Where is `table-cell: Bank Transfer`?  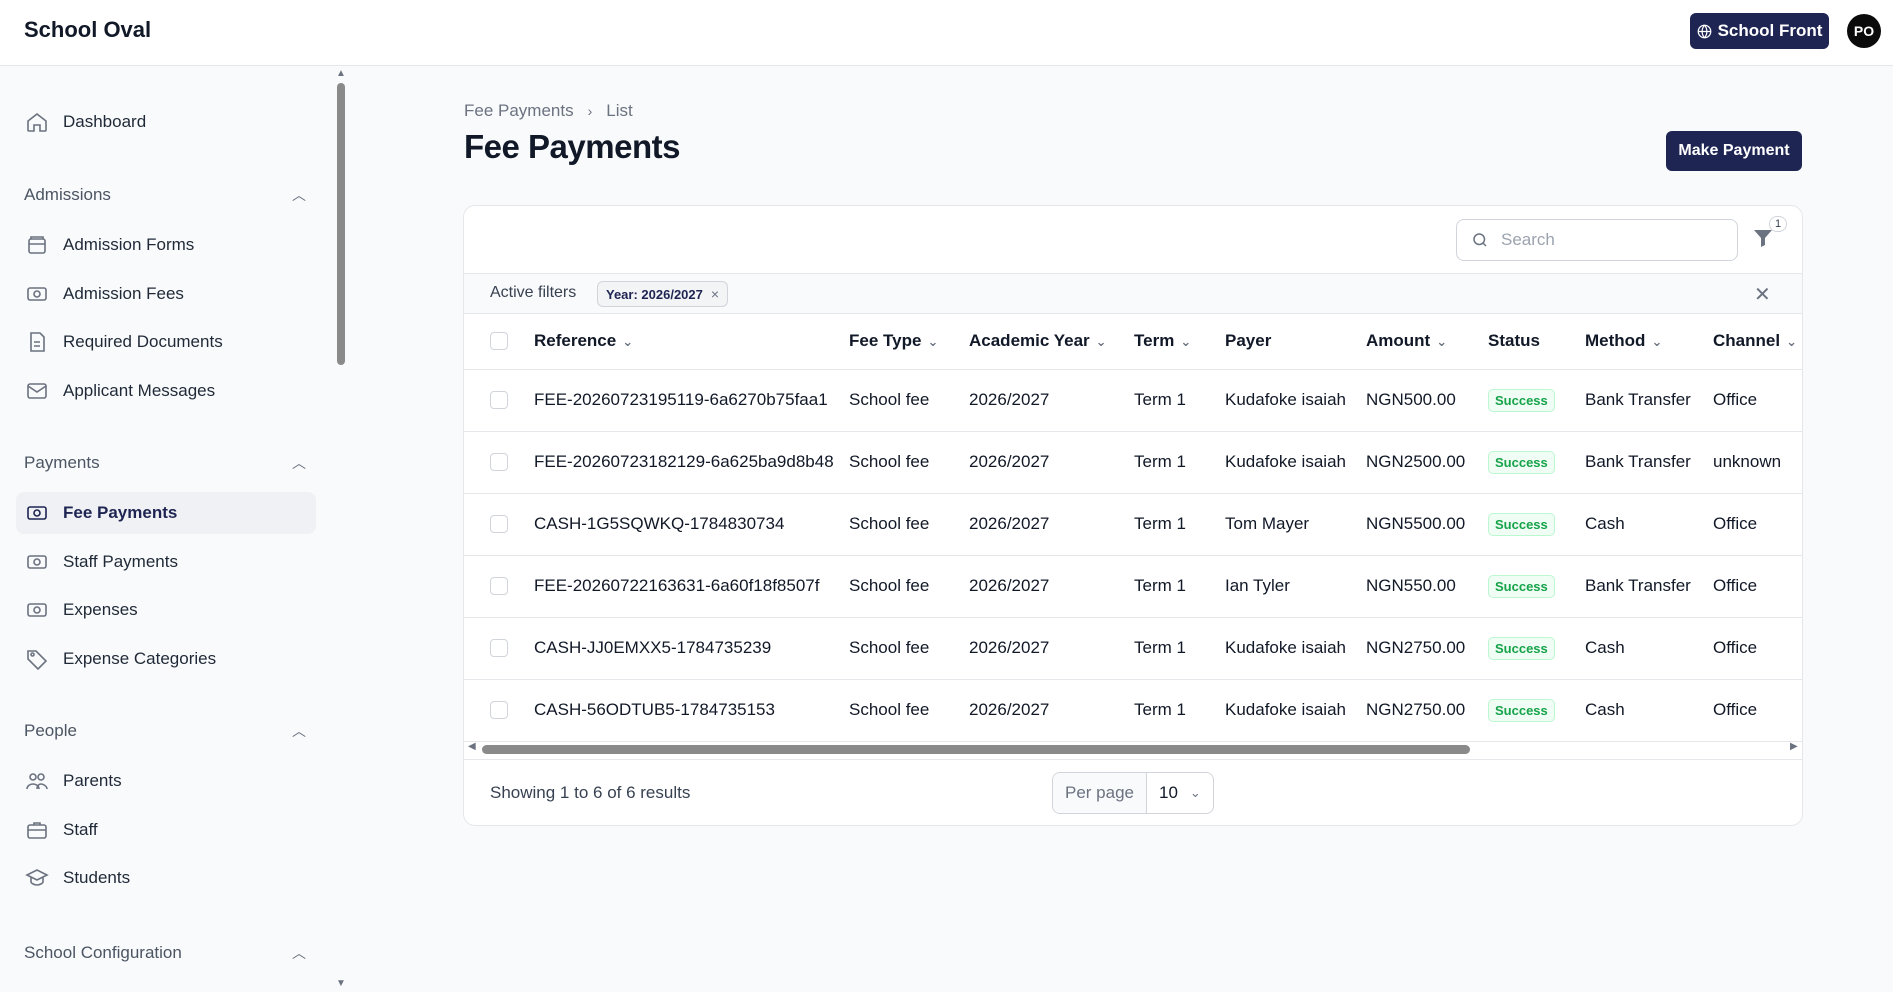 table-cell: Bank Transfer is located at coordinates (1649, 400).